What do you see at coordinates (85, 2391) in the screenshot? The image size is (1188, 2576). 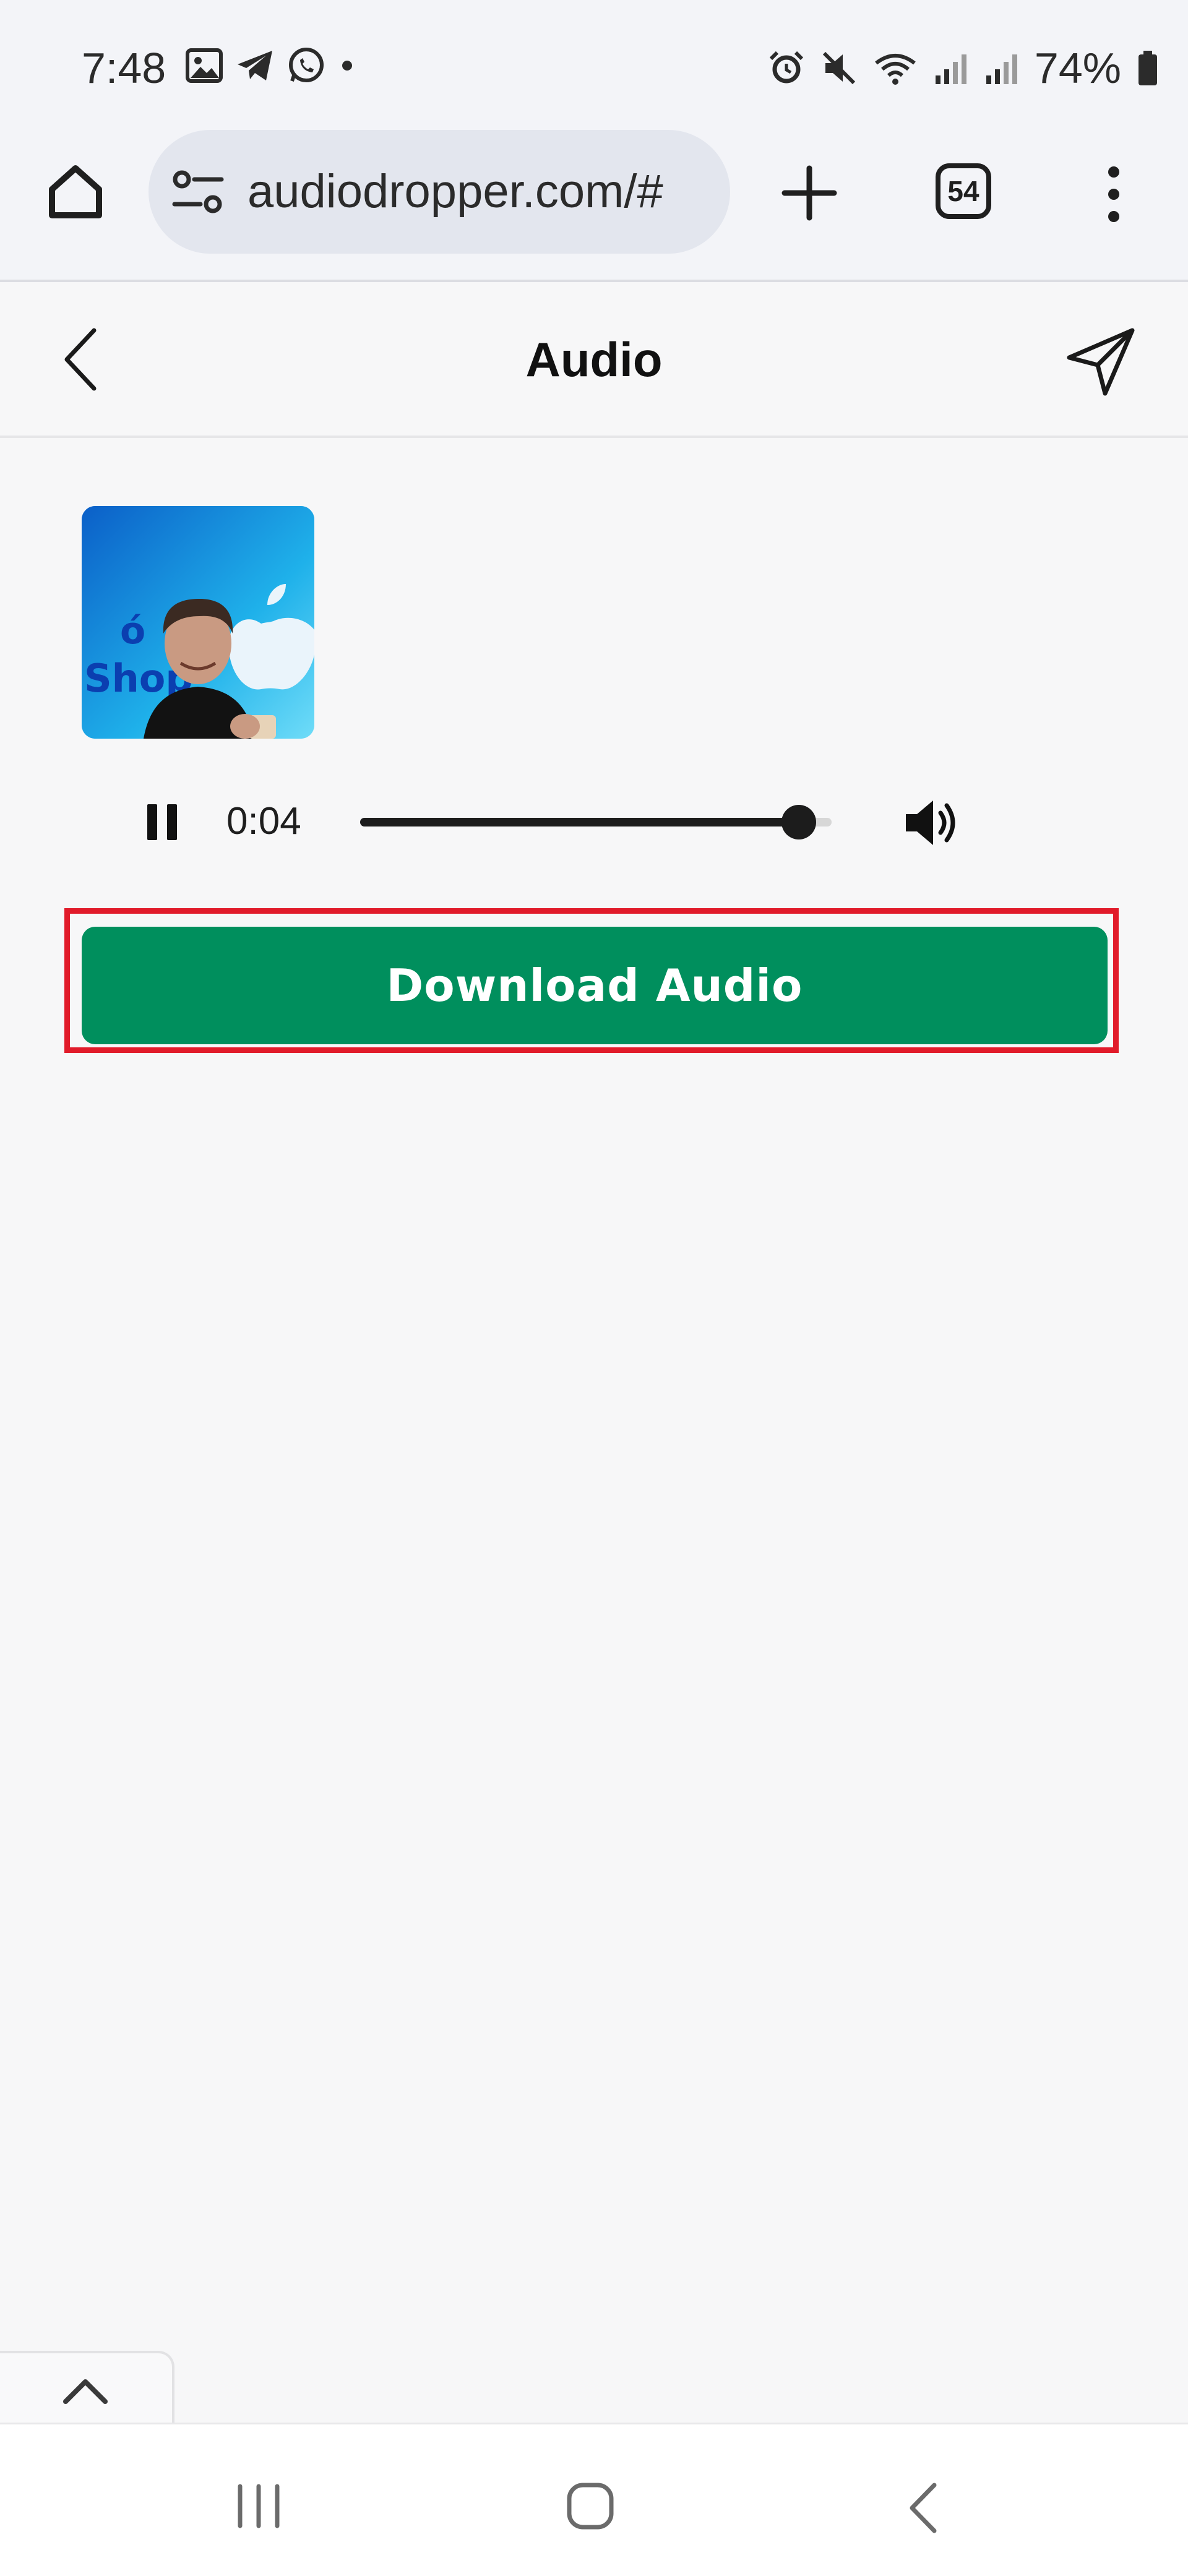 I see `chevron-up-icon` at bounding box center [85, 2391].